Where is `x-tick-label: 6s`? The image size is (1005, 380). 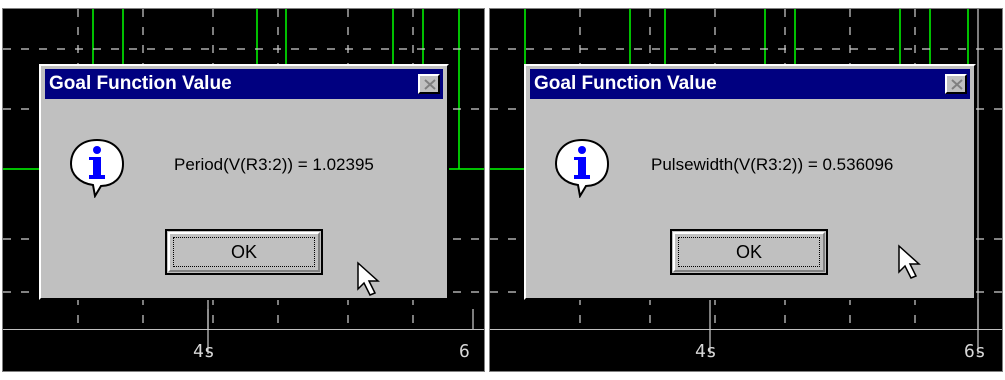 x-tick-label: 6s is located at coordinates (975, 351).